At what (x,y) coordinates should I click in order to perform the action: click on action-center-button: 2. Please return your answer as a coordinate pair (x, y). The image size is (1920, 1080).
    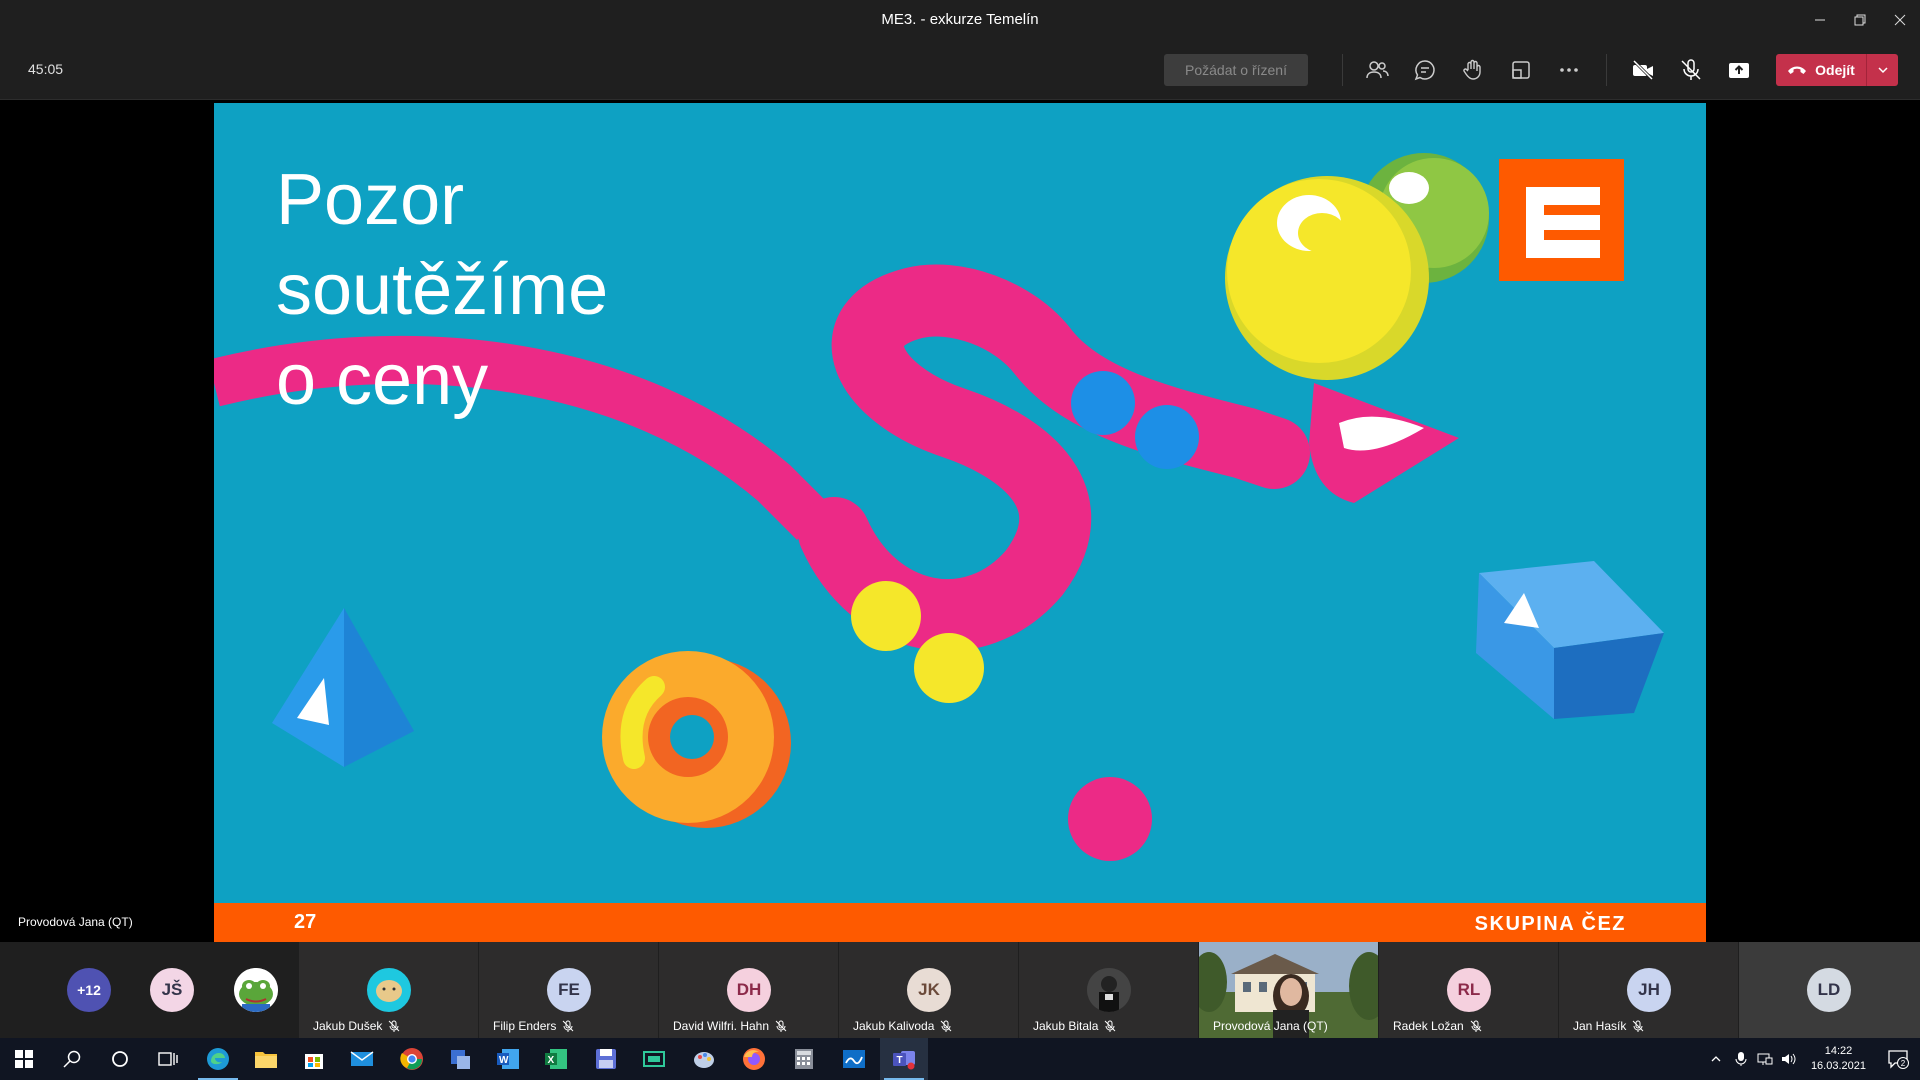
    Looking at the image, I should click on (1898, 1059).